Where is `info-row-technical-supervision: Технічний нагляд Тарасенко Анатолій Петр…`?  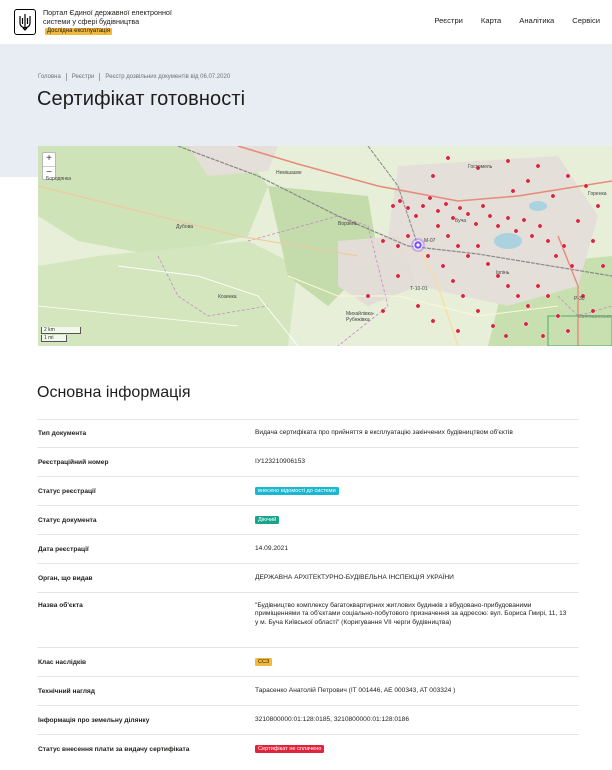
info-row-technical-supervision: Технічний нагляд Тарасенко Анатолій Петр… is located at coordinates (308, 690).